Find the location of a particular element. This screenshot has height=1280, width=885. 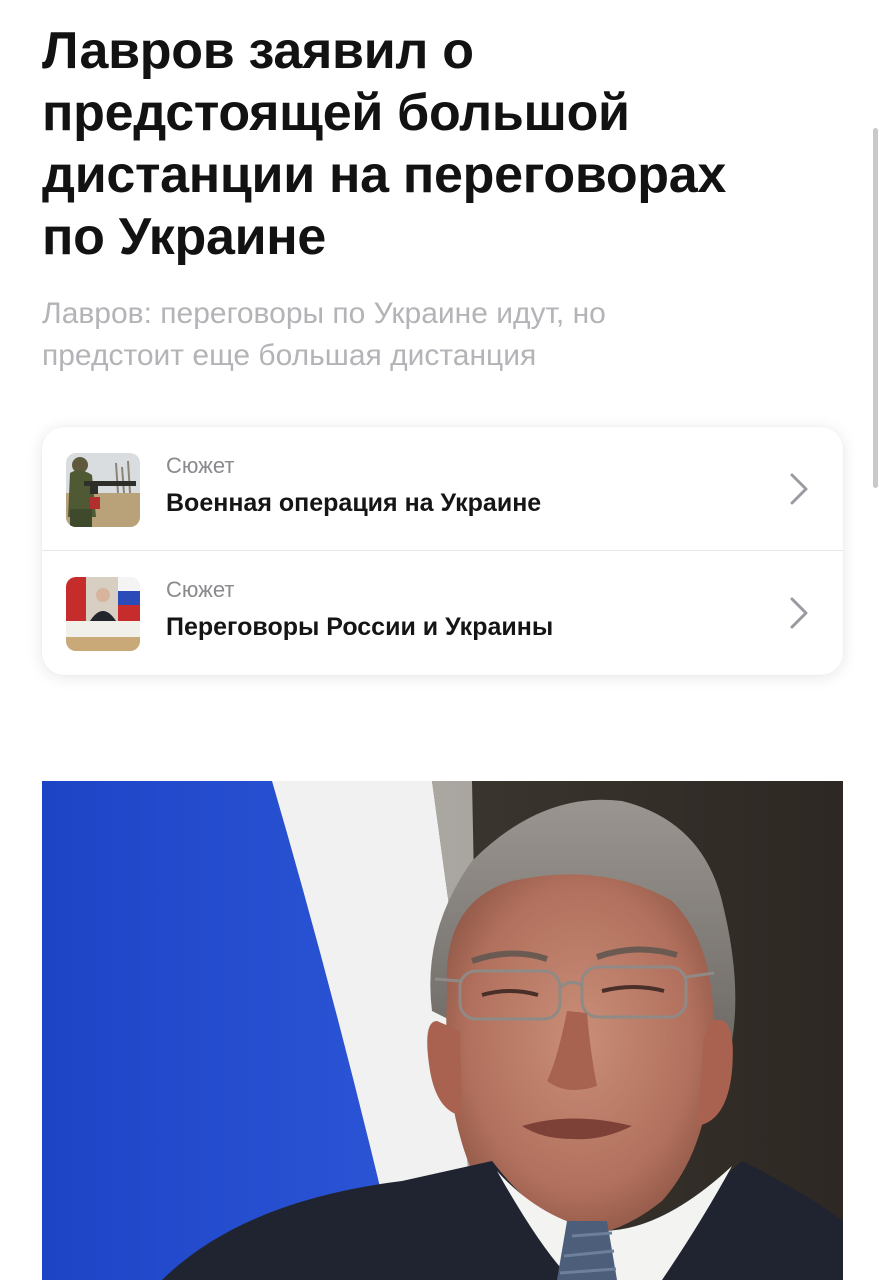

headline-line-3: дистанции на переговорах is located at coordinates (384, 175).